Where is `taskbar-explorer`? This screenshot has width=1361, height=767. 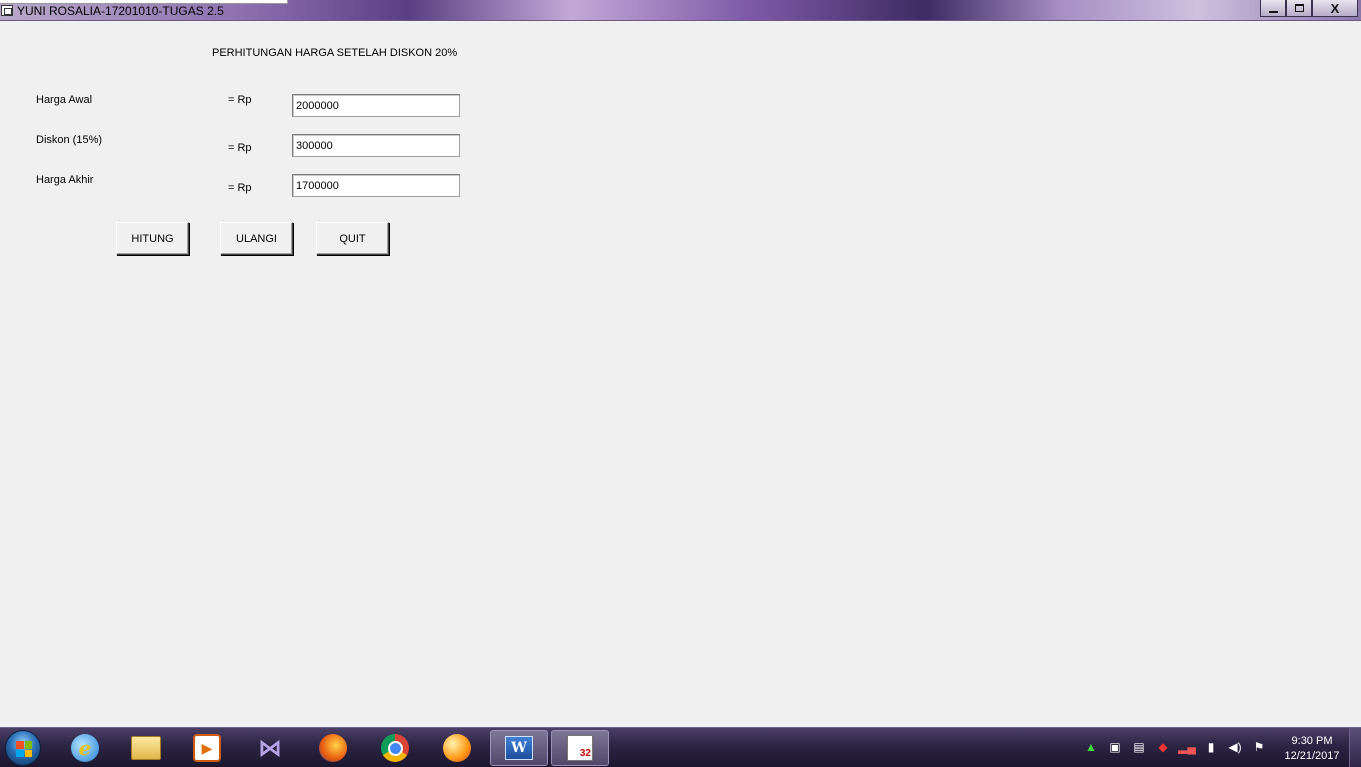 taskbar-explorer is located at coordinates (146, 748).